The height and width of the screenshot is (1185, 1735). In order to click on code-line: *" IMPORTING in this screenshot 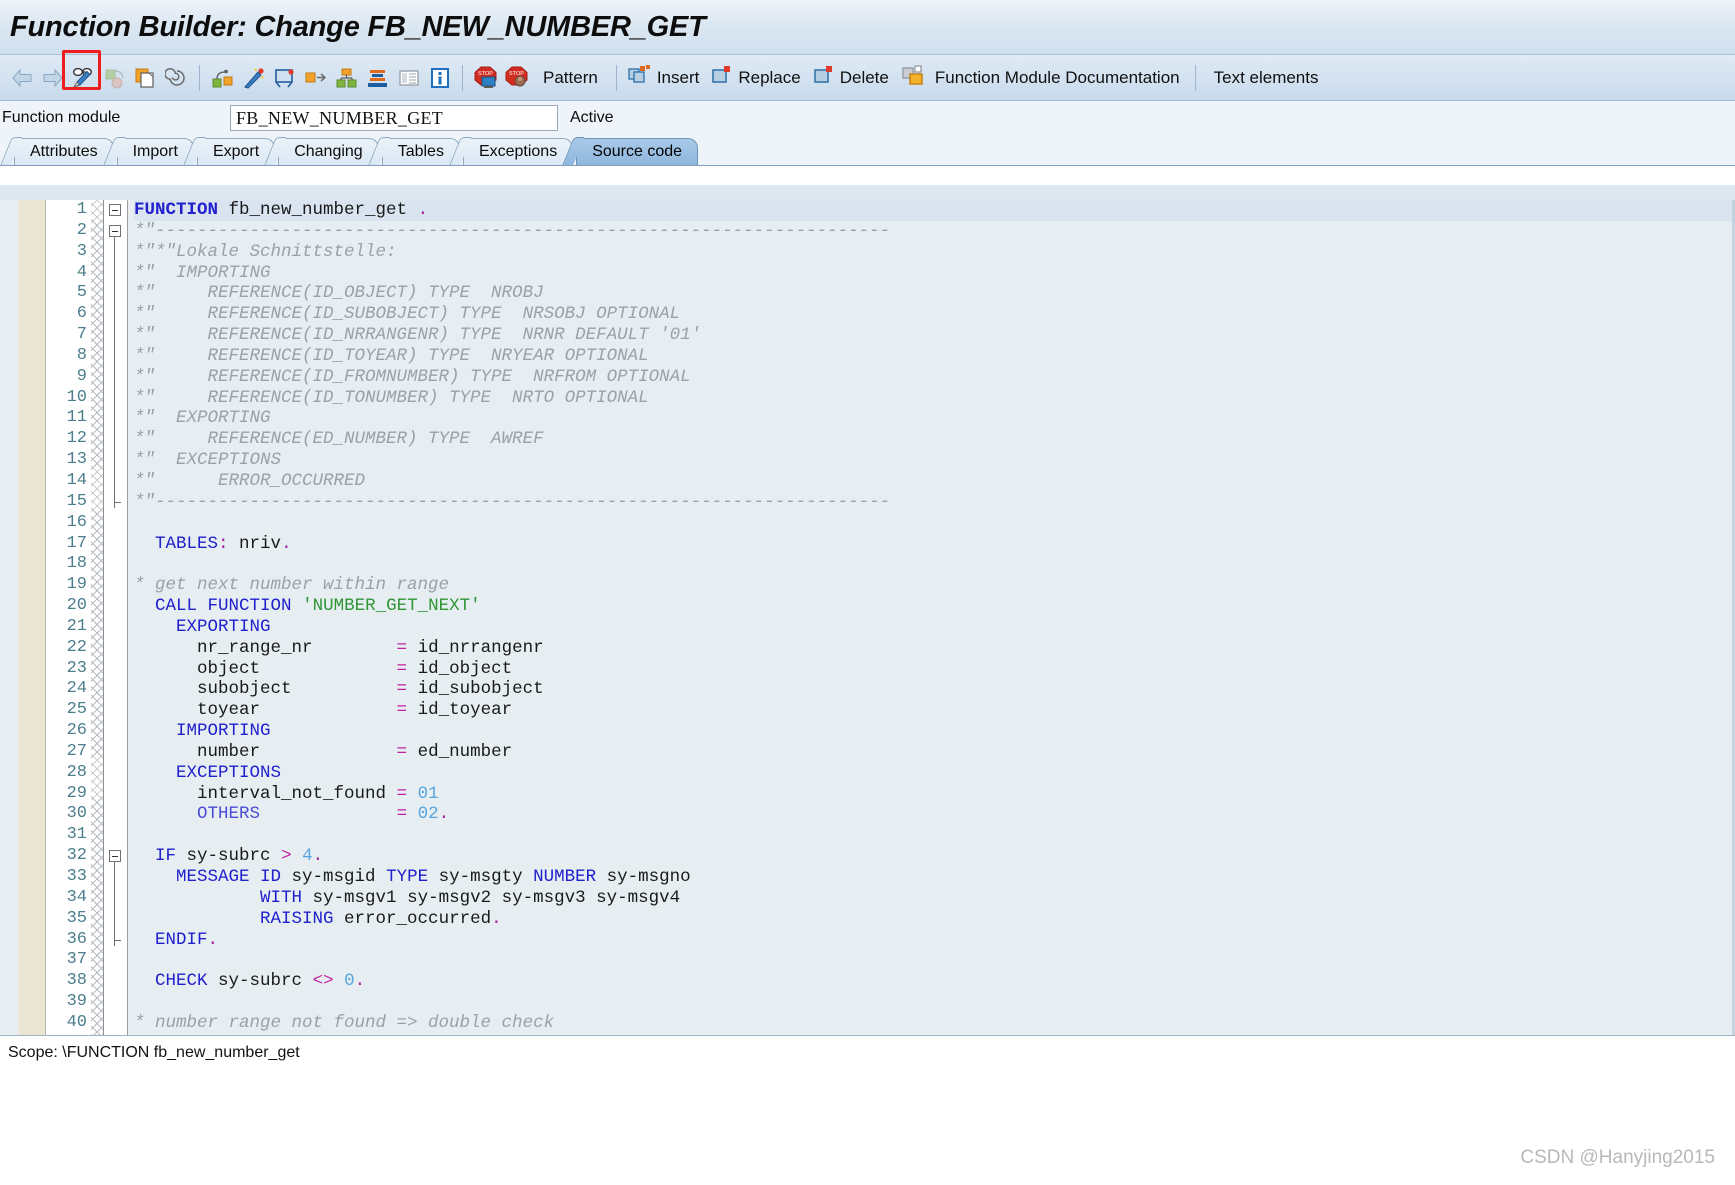, I will do `click(934, 273)`.